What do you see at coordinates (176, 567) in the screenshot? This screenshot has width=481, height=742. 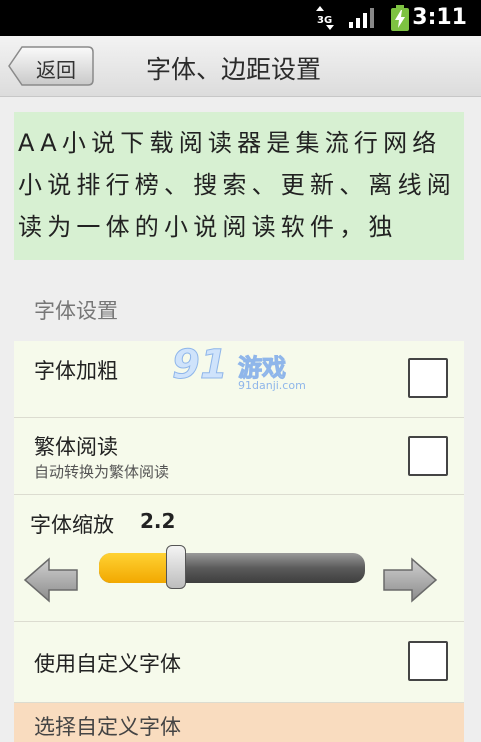 I see `slider-thumb` at bounding box center [176, 567].